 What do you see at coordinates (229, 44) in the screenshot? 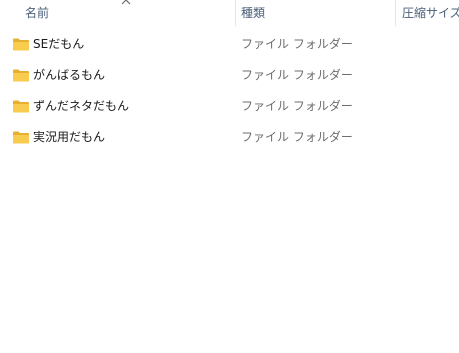
I see `file-list-row: SEだもん ファイル フォルダー` at bounding box center [229, 44].